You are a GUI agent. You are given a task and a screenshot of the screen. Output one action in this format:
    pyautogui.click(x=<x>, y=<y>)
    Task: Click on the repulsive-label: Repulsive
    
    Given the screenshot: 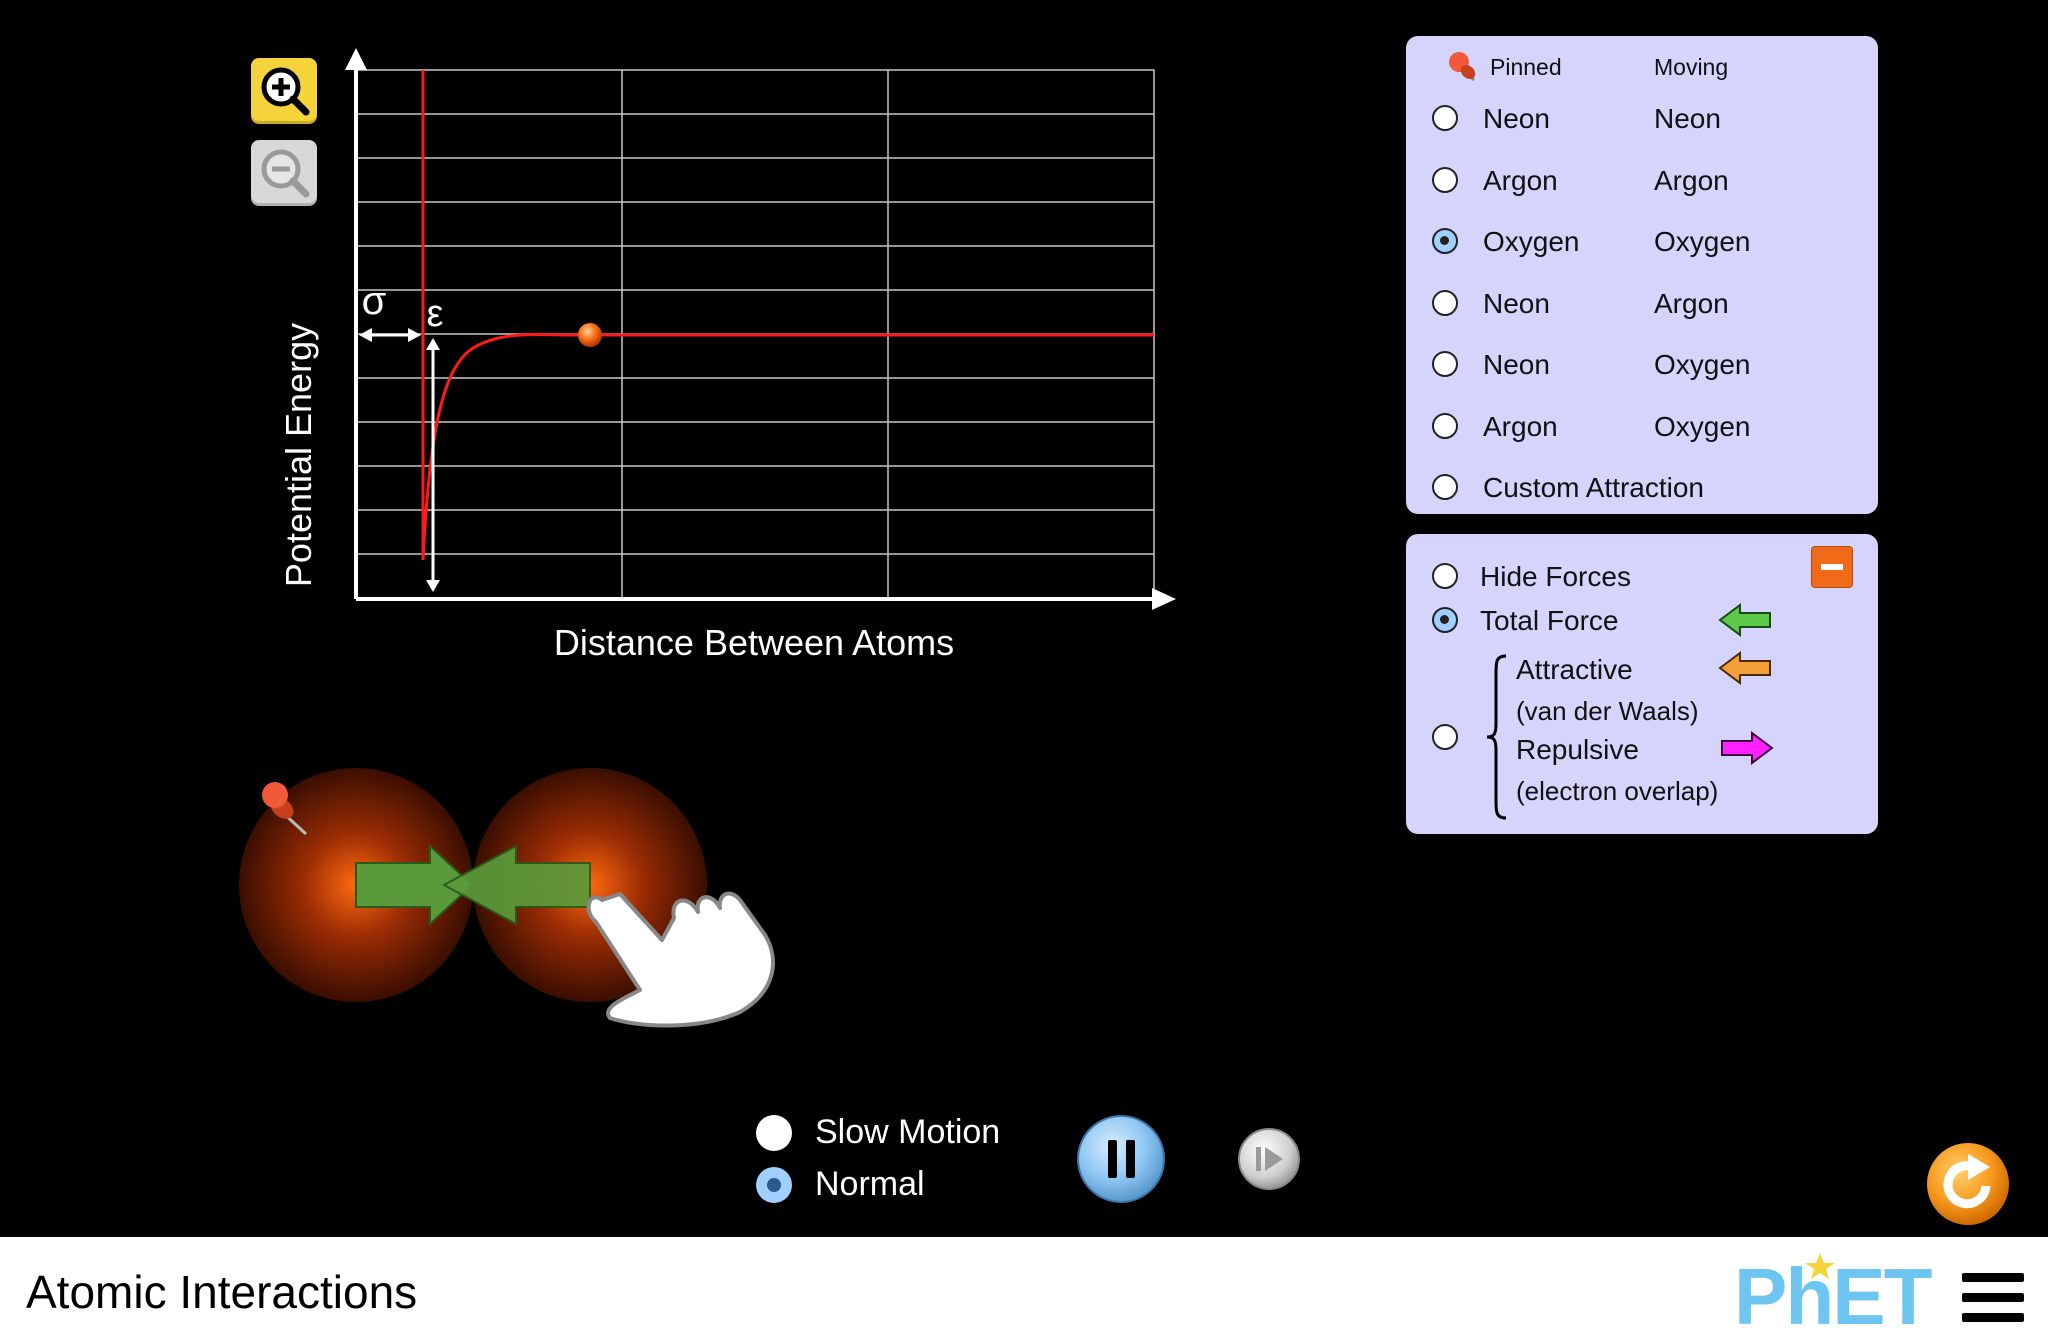 What is the action you would take?
    pyautogui.click(x=1577, y=749)
    